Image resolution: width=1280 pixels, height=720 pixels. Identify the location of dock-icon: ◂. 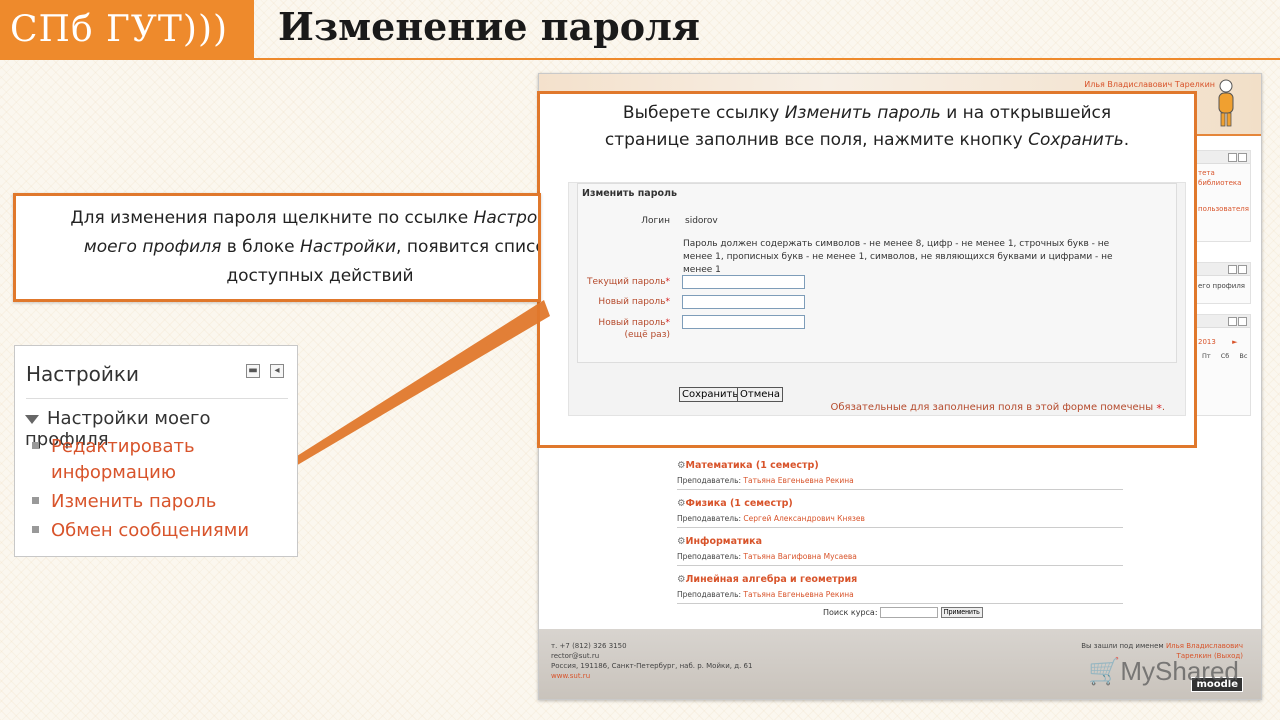
(277, 371).